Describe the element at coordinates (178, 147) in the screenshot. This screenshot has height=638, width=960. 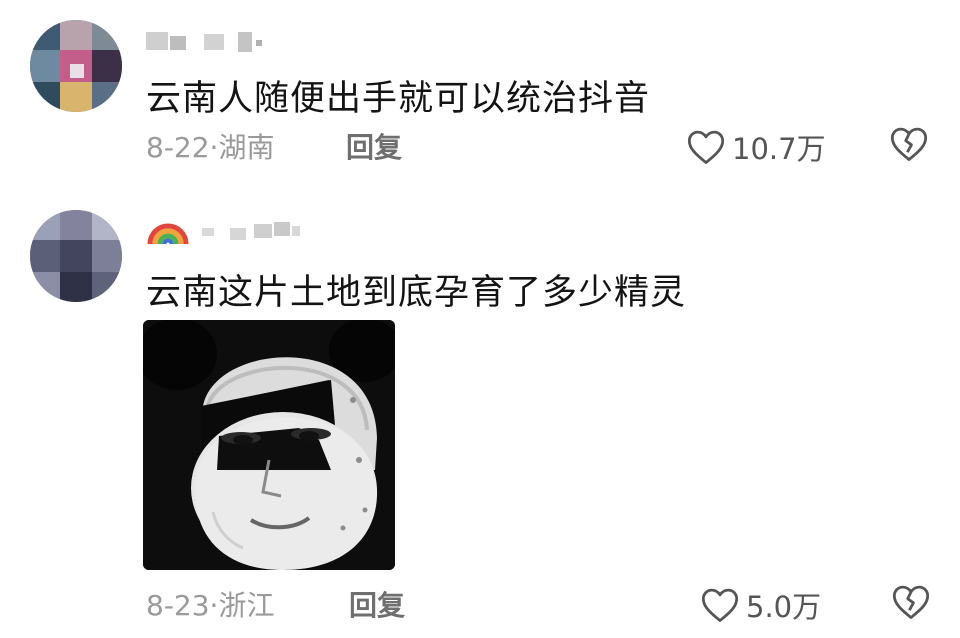
I see `comment-date: 8-22` at that location.